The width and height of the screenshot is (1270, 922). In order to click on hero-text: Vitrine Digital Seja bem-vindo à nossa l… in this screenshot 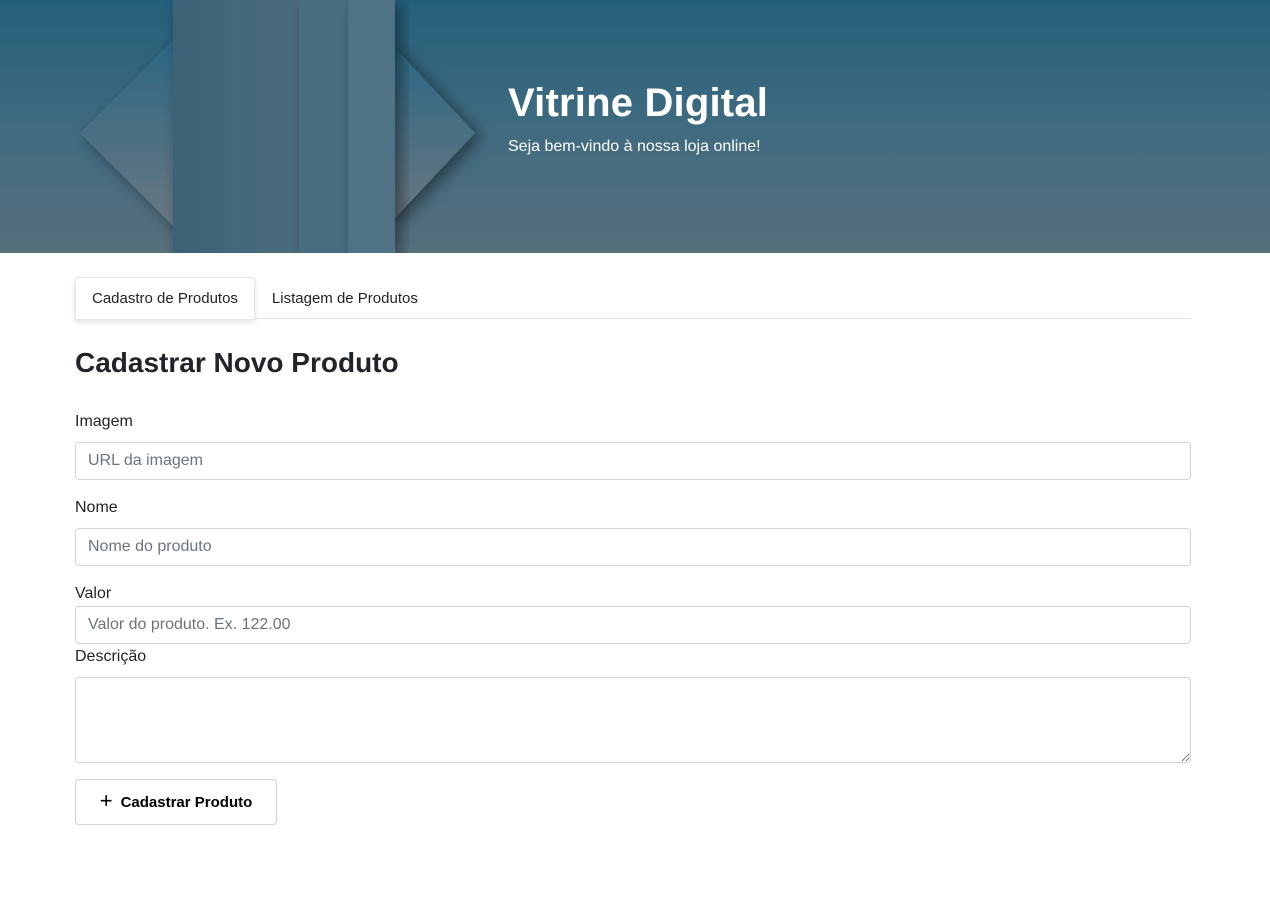, I will do `click(638, 118)`.